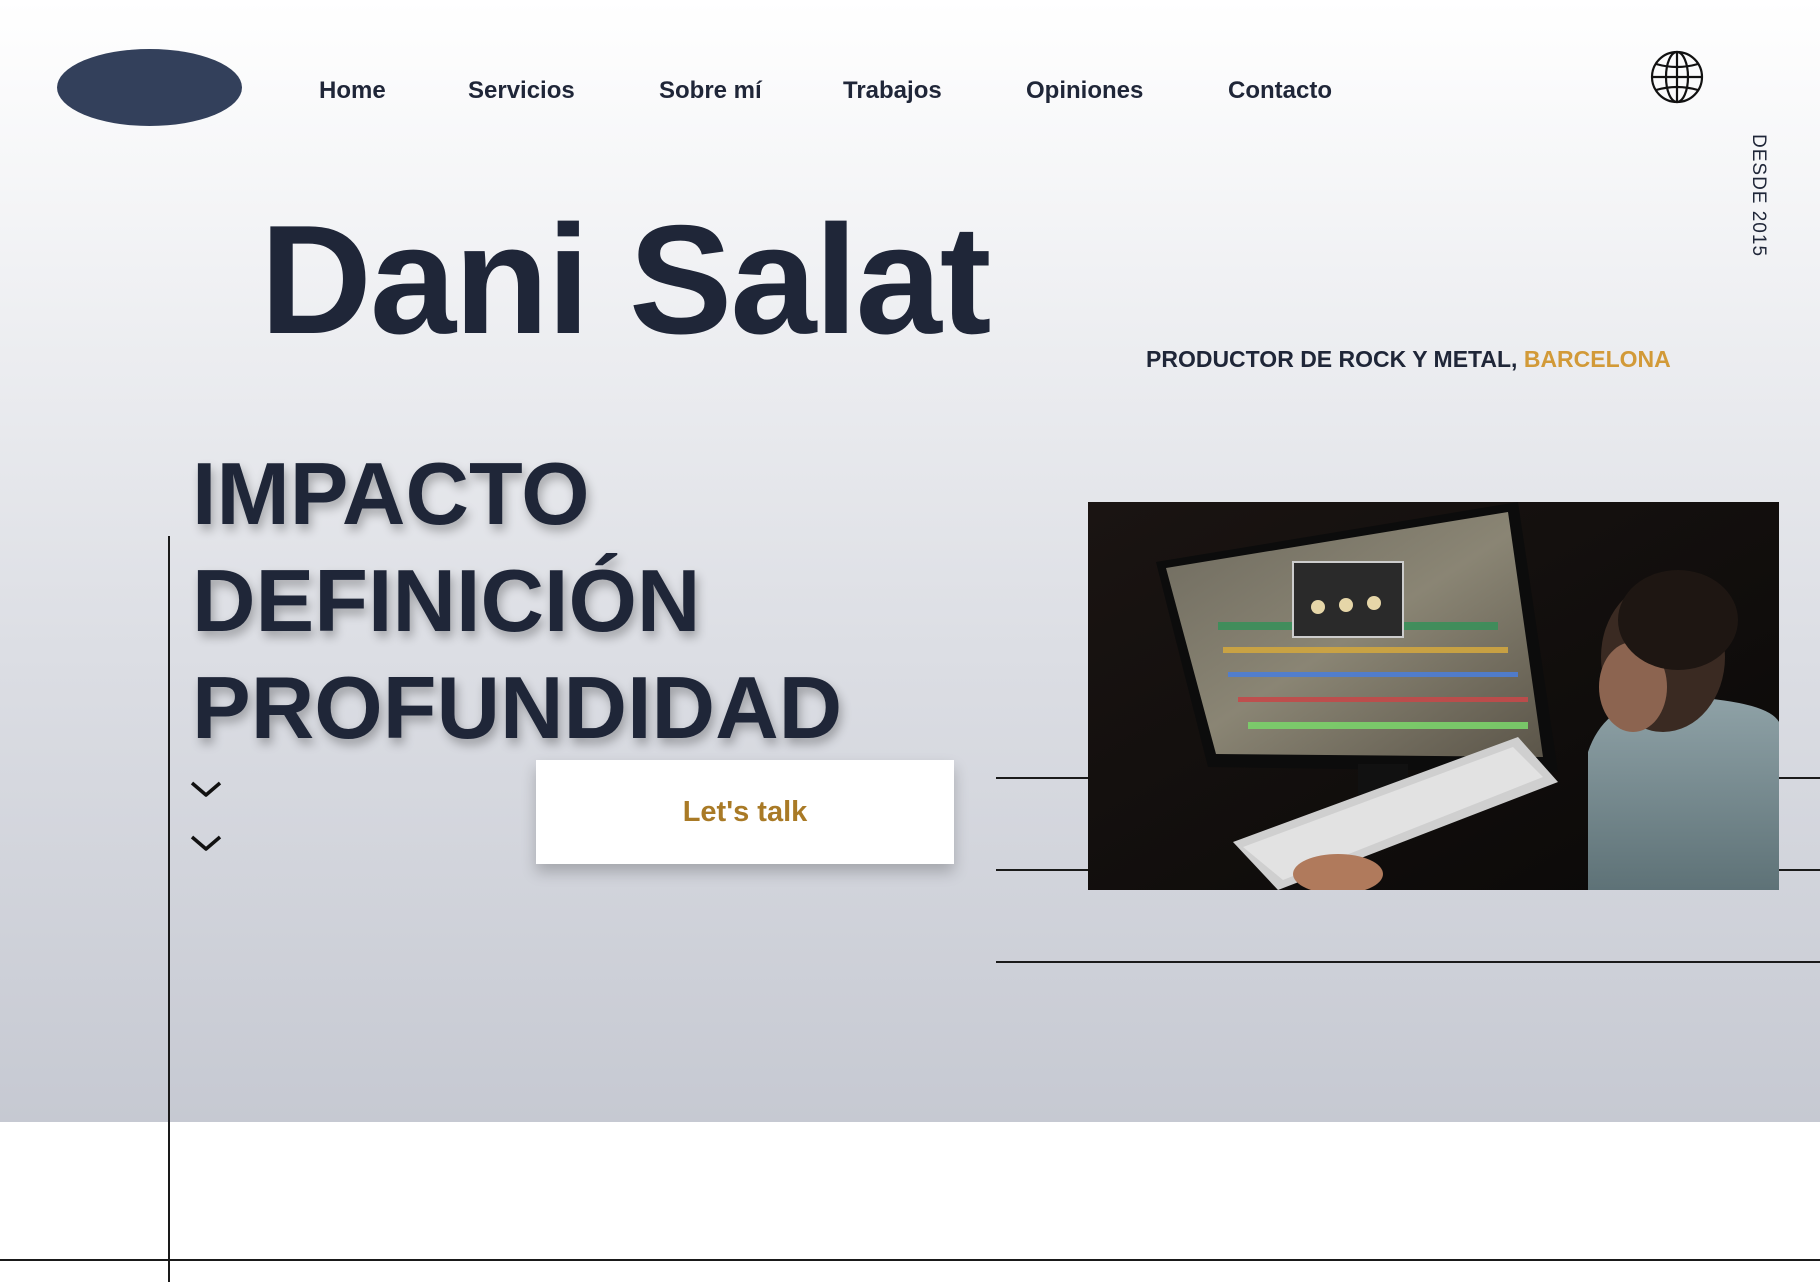 This screenshot has height=1282, width=1820. I want to click on nav-home: Home, so click(352, 91).